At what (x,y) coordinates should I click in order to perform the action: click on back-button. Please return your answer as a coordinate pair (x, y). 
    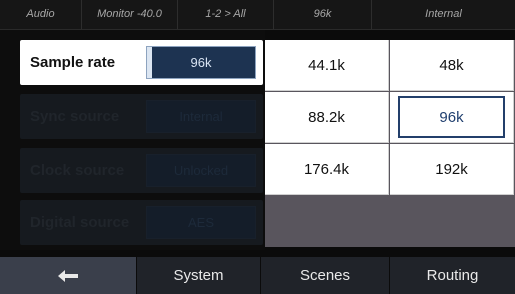
    Looking at the image, I should click on (68, 275).